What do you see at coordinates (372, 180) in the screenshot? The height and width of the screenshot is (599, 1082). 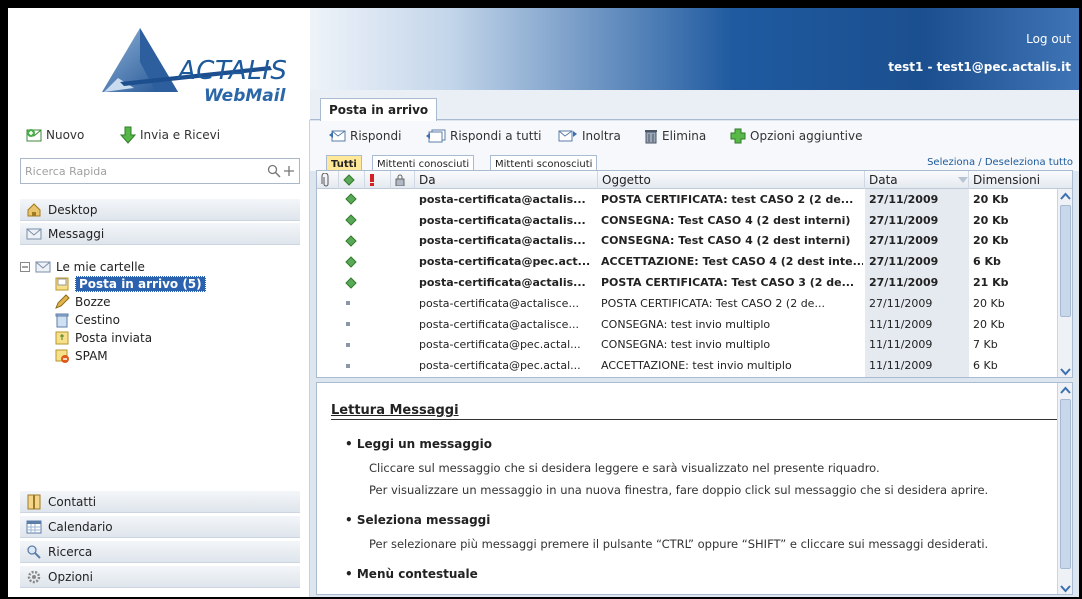 I see `priority-icon` at bounding box center [372, 180].